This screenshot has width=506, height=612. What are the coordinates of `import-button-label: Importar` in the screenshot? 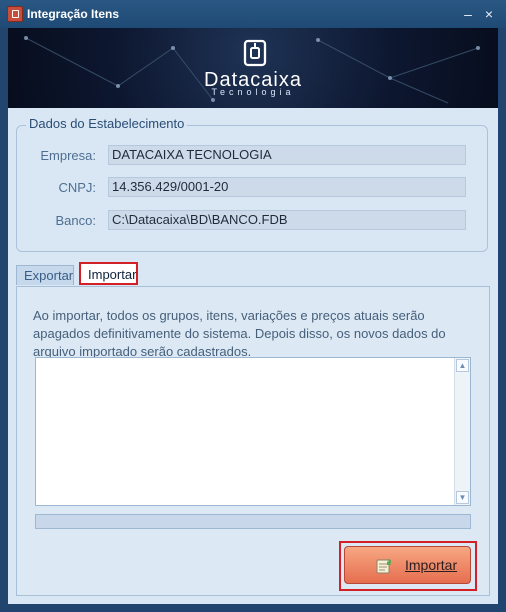 It's located at (431, 565).